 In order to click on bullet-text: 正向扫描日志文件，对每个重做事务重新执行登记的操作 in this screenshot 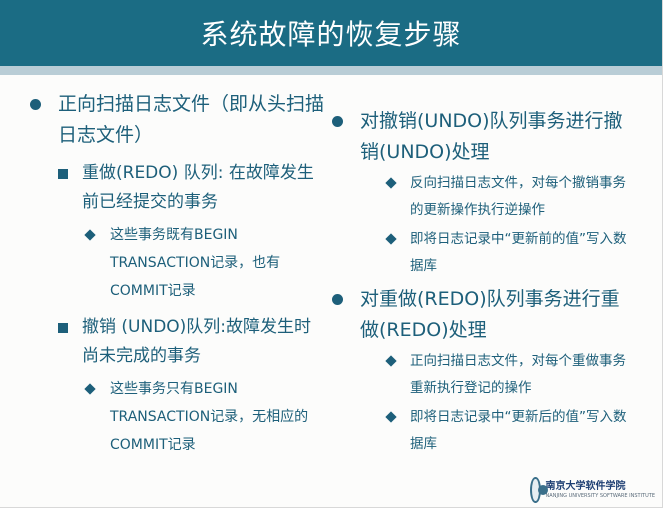, I will do `click(518, 374)`.